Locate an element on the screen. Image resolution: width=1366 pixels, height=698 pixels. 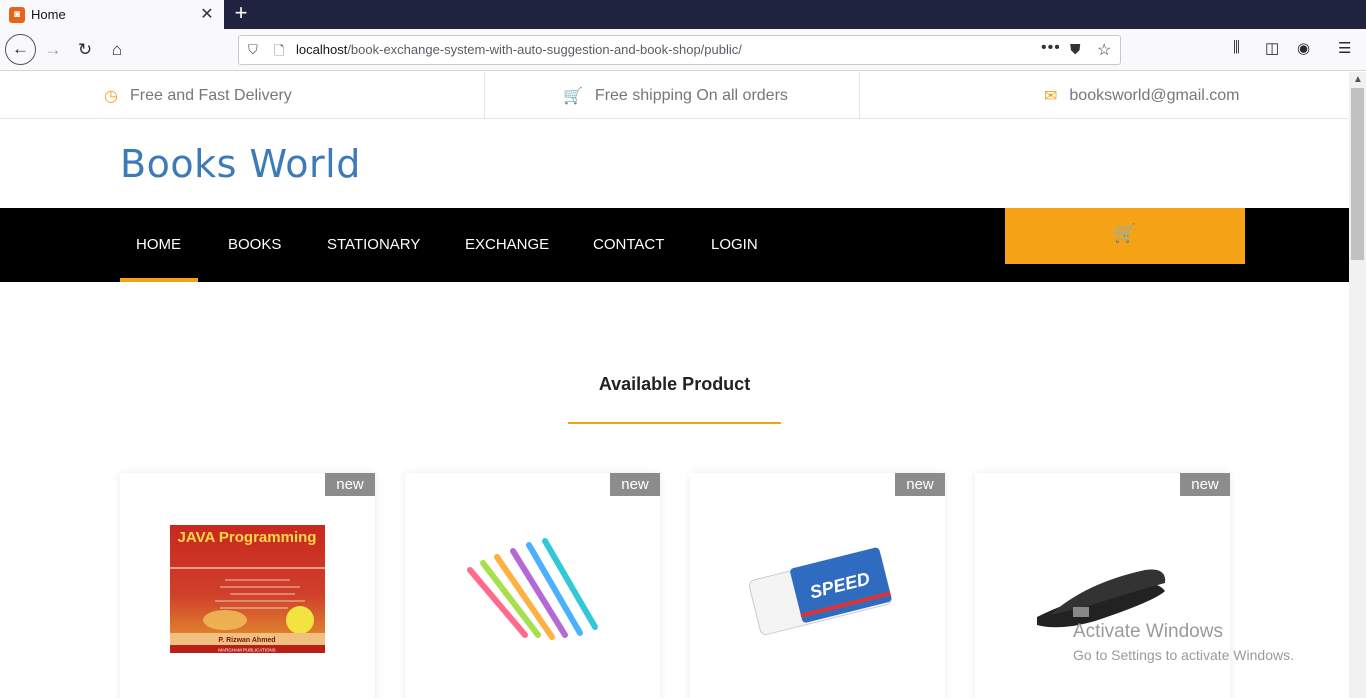
nav-exchange: EXCHANGE is located at coordinates (507, 245).